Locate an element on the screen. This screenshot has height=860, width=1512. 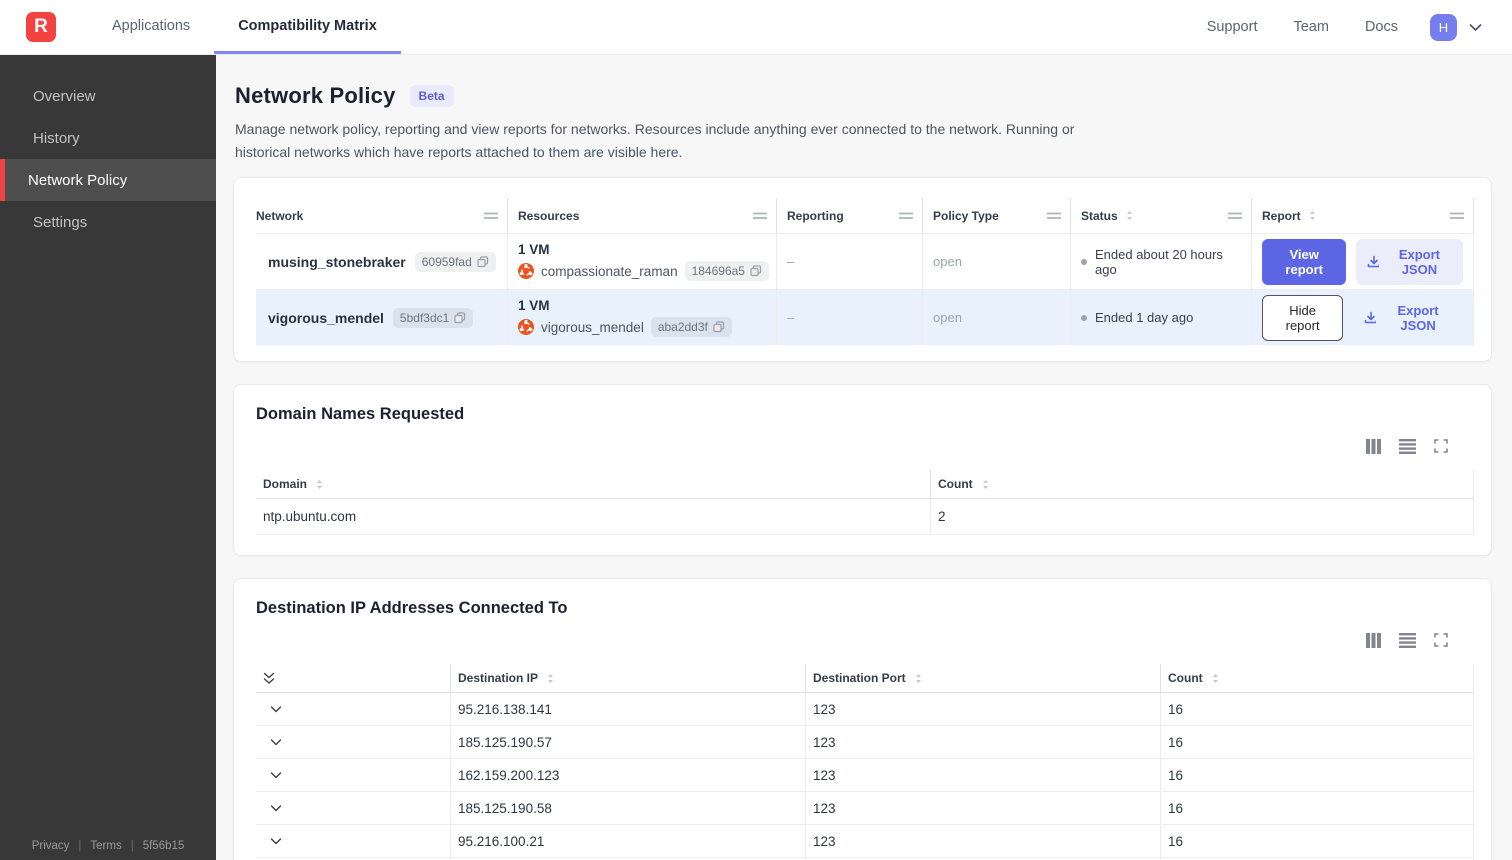
destination-ip-cell: 95.216.138.141 is located at coordinates (628, 709).